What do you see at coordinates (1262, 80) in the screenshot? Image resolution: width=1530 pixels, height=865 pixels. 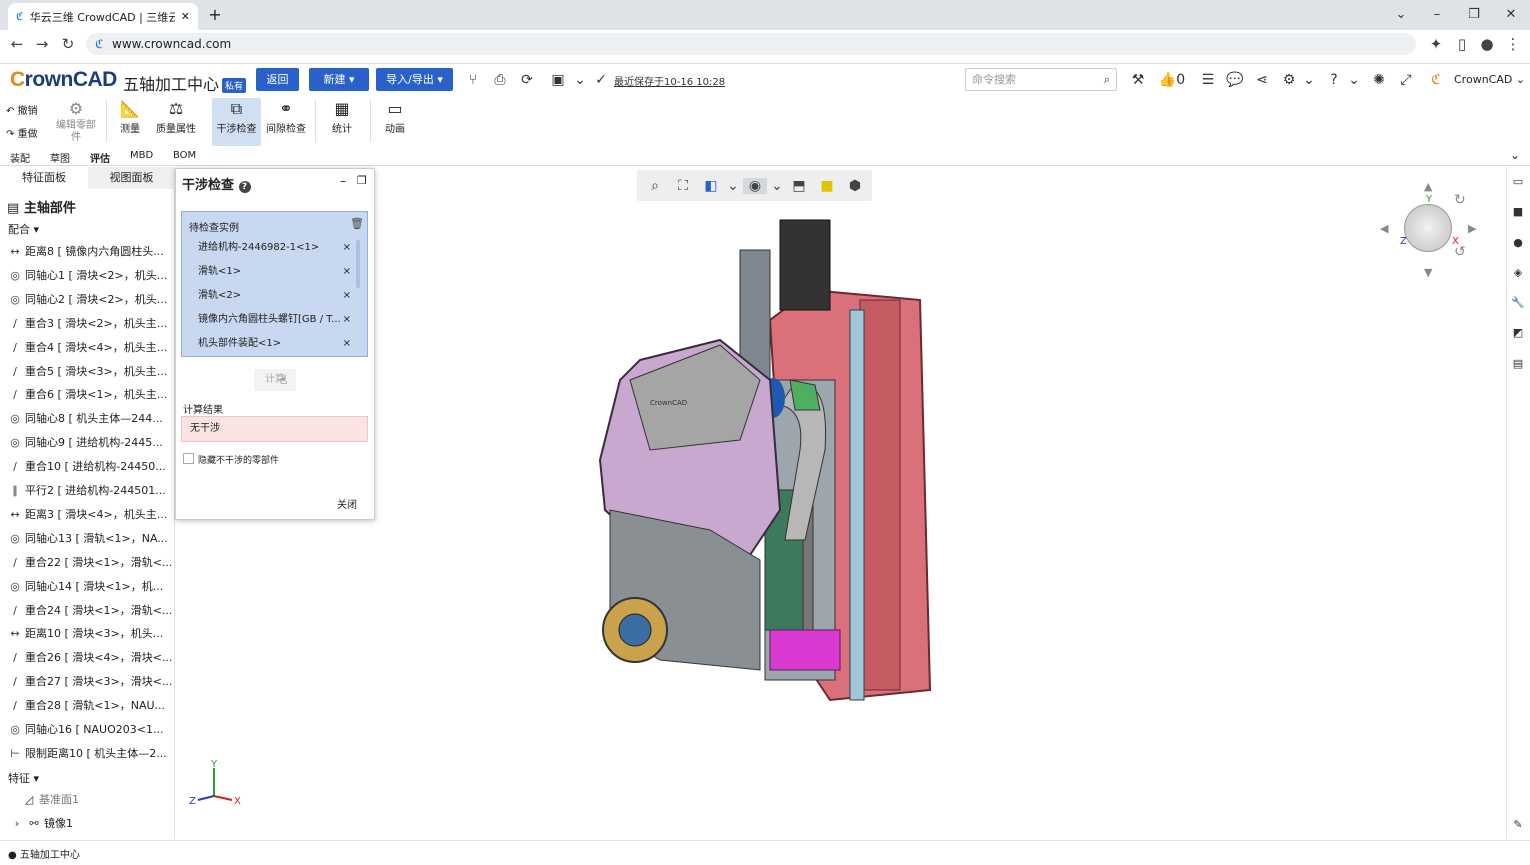 I see `share-icon: ⋖` at bounding box center [1262, 80].